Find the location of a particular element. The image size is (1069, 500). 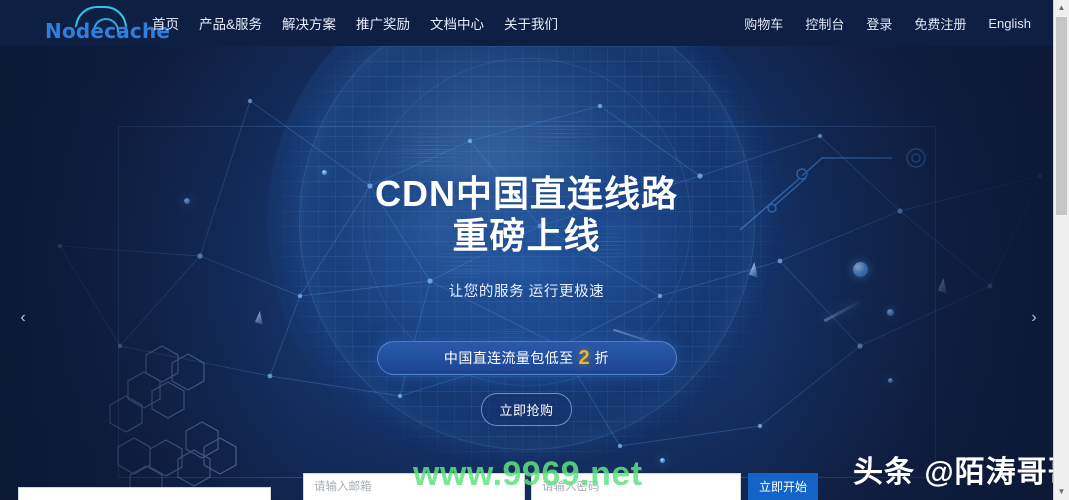

nav-item-console: 控制台 is located at coordinates (824, 23).